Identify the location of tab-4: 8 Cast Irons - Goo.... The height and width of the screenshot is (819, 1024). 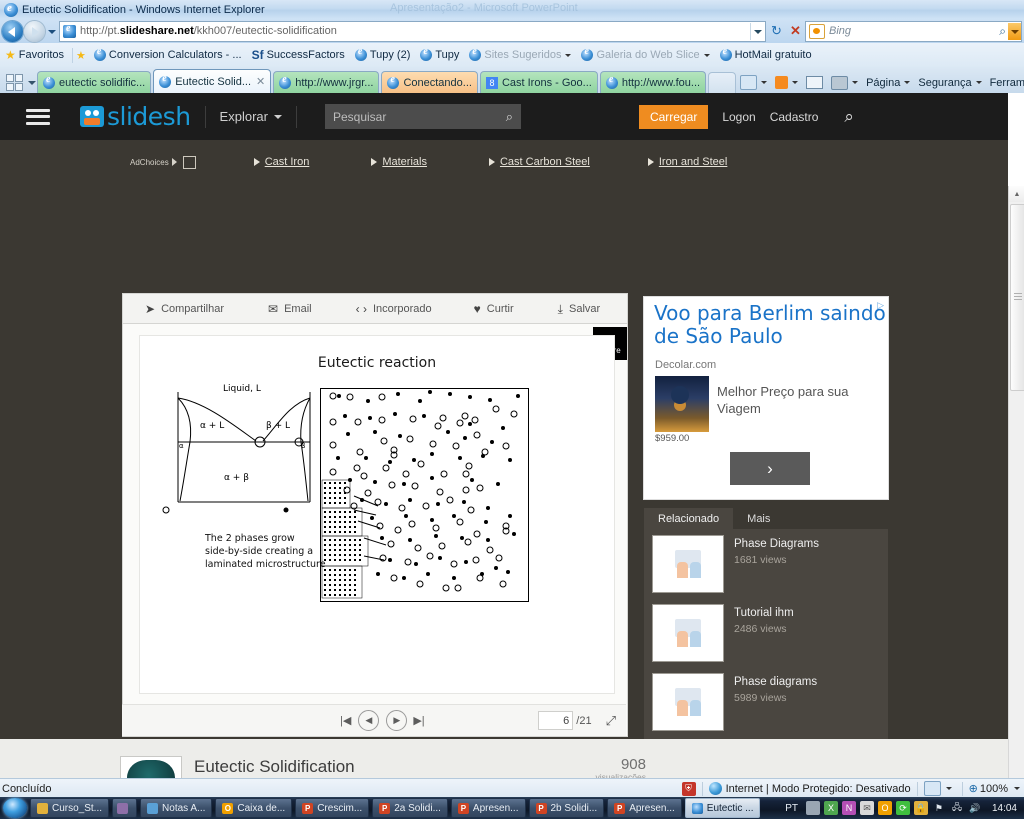
(538, 82).